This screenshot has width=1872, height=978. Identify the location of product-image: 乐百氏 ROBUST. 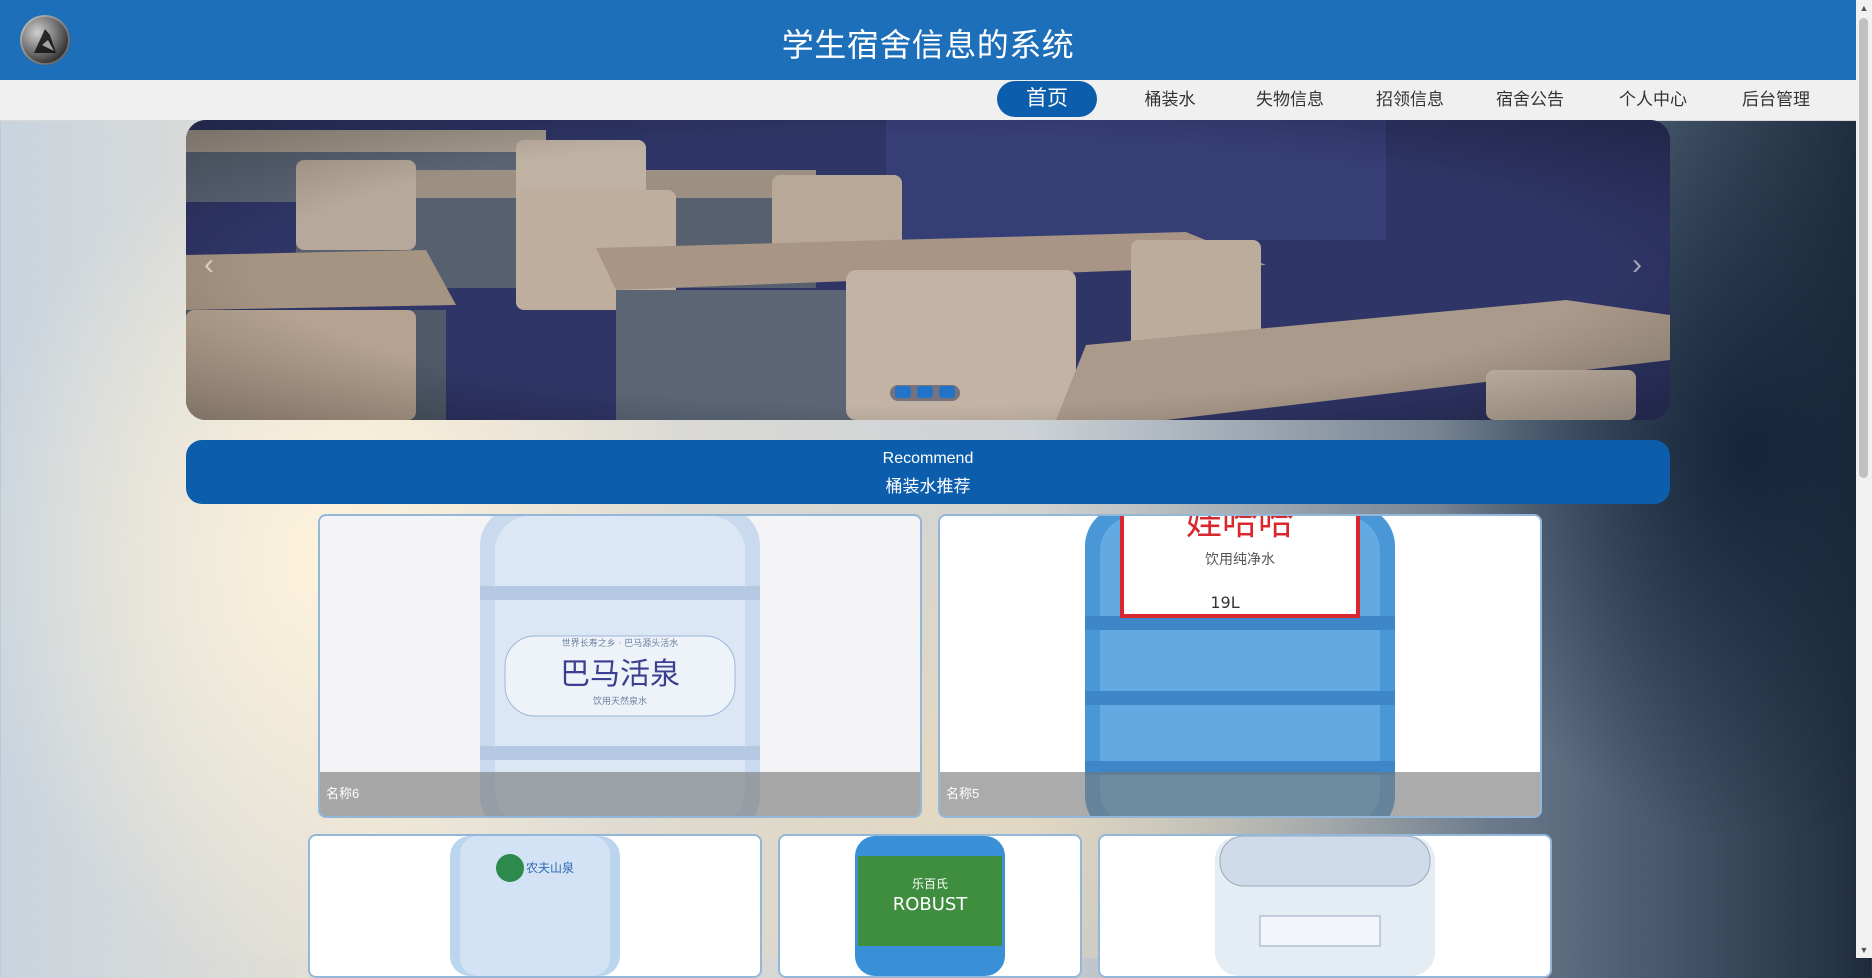
(930, 906).